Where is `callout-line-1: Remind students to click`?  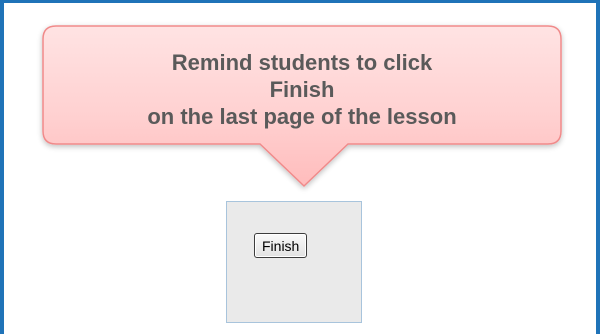 callout-line-1: Remind students to click is located at coordinates (302, 62).